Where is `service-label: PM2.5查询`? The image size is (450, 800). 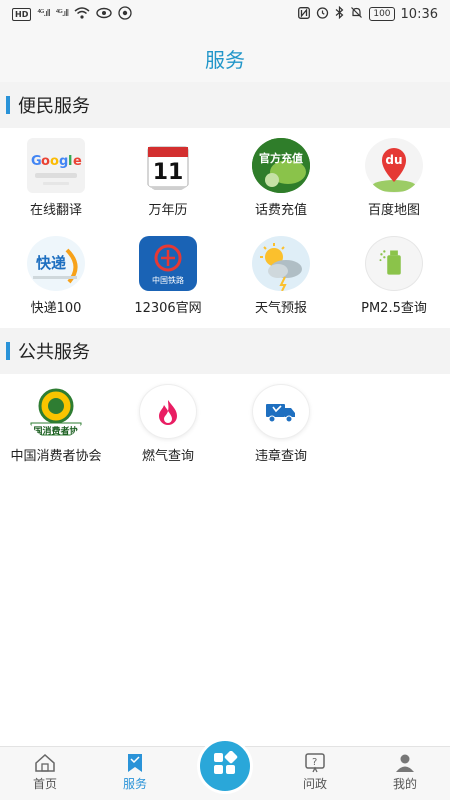 service-label: PM2.5查询 is located at coordinates (394, 308).